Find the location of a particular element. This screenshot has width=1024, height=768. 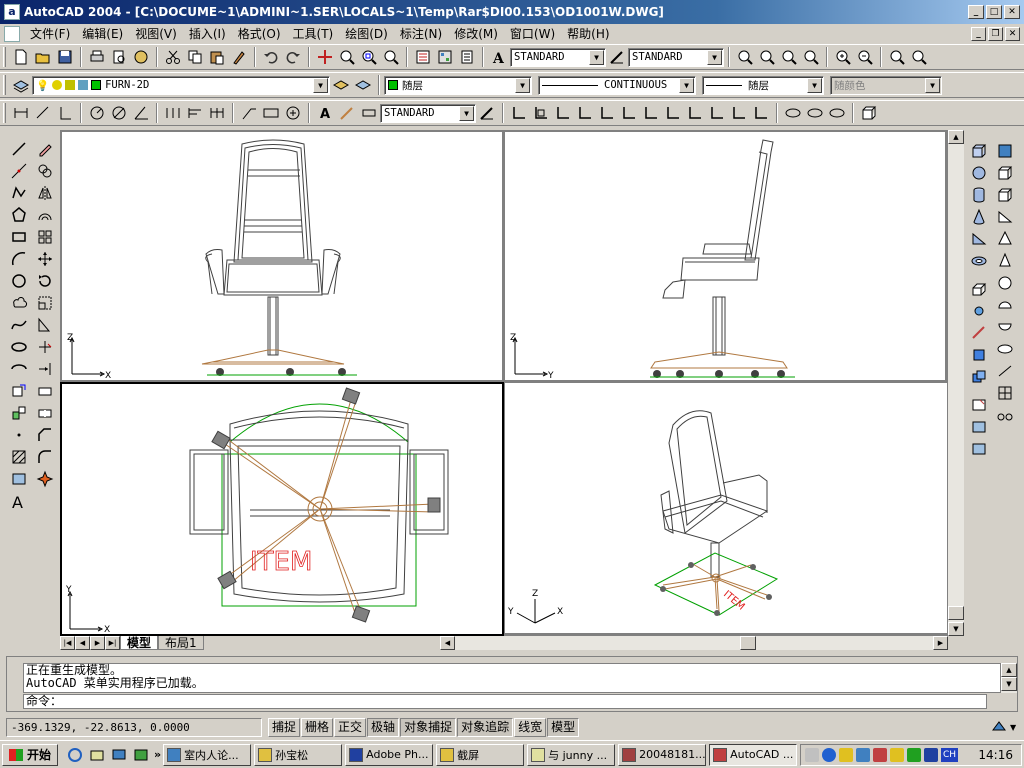

ie-icon is located at coordinates (75, 755).